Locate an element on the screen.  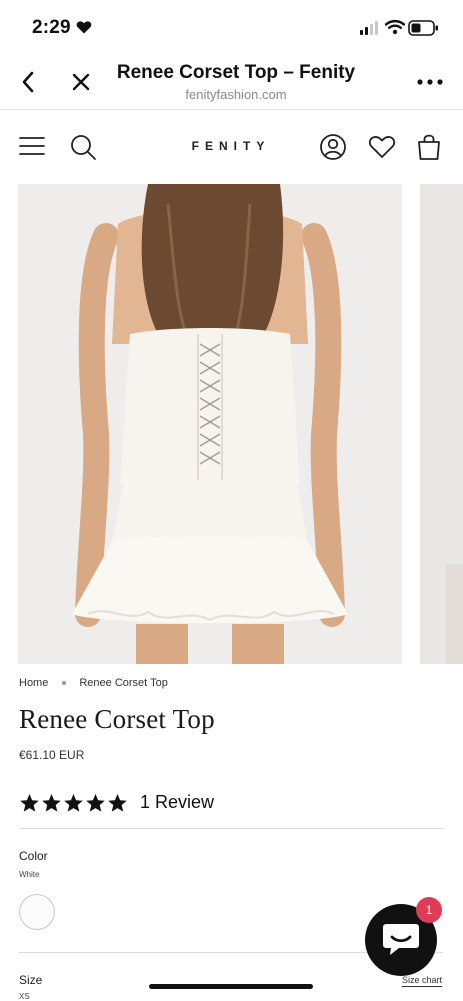
chat-icon is located at coordinates (401, 939).